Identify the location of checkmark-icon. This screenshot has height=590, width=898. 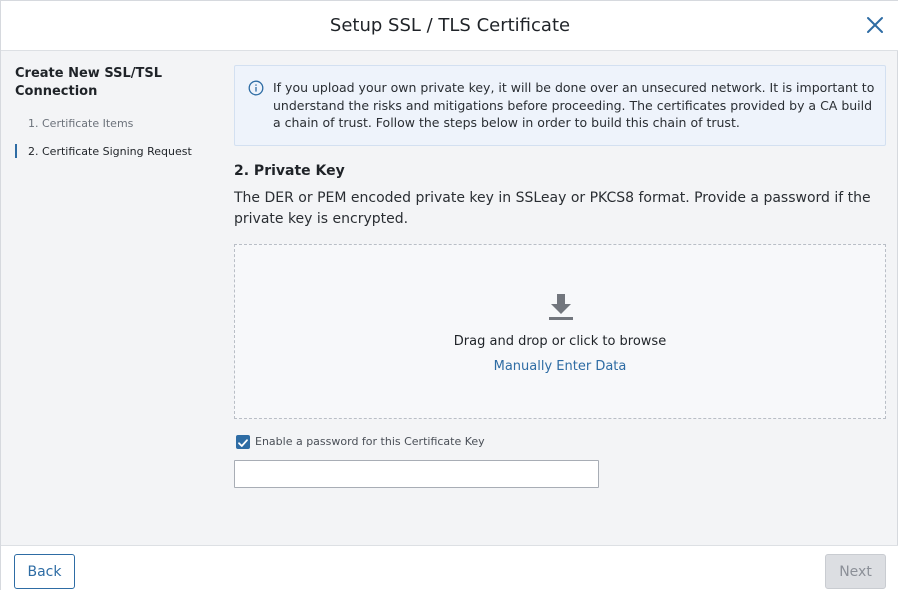
(243, 443).